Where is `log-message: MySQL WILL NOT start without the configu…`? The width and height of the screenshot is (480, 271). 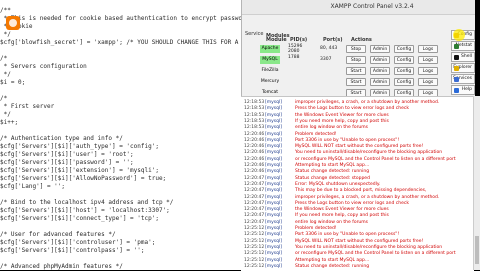 log-message: MySQL WILL NOT start without the configu… is located at coordinates (359, 241).